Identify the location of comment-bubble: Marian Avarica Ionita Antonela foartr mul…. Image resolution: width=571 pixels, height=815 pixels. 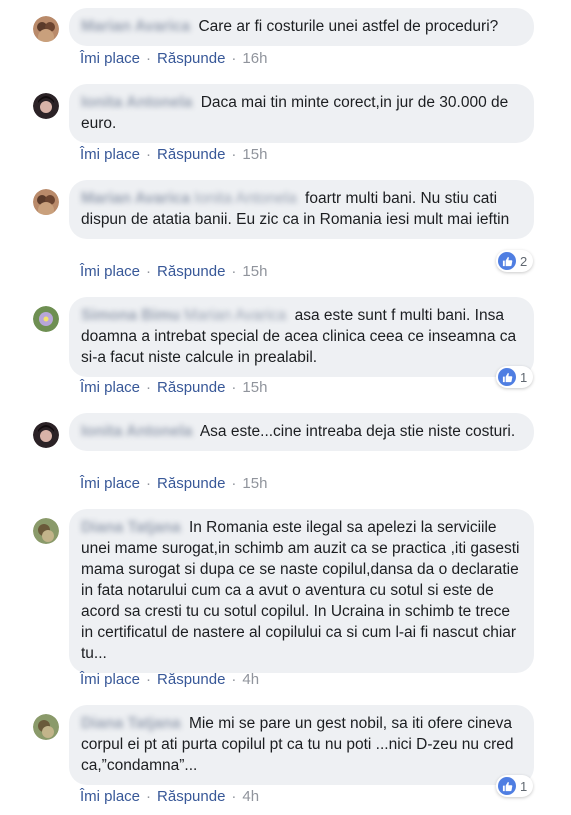
(301, 209).